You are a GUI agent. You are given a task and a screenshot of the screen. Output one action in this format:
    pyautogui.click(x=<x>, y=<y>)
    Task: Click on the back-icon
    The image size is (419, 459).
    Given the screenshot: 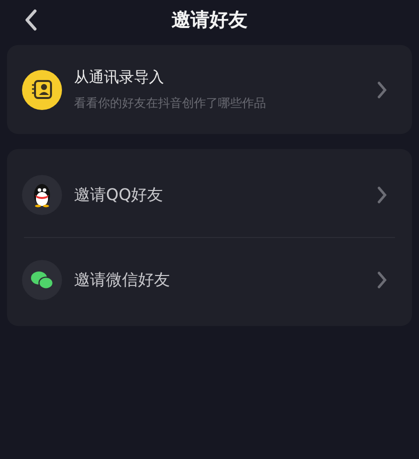 What is the action you would take?
    pyautogui.click(x=31, y=20)
    